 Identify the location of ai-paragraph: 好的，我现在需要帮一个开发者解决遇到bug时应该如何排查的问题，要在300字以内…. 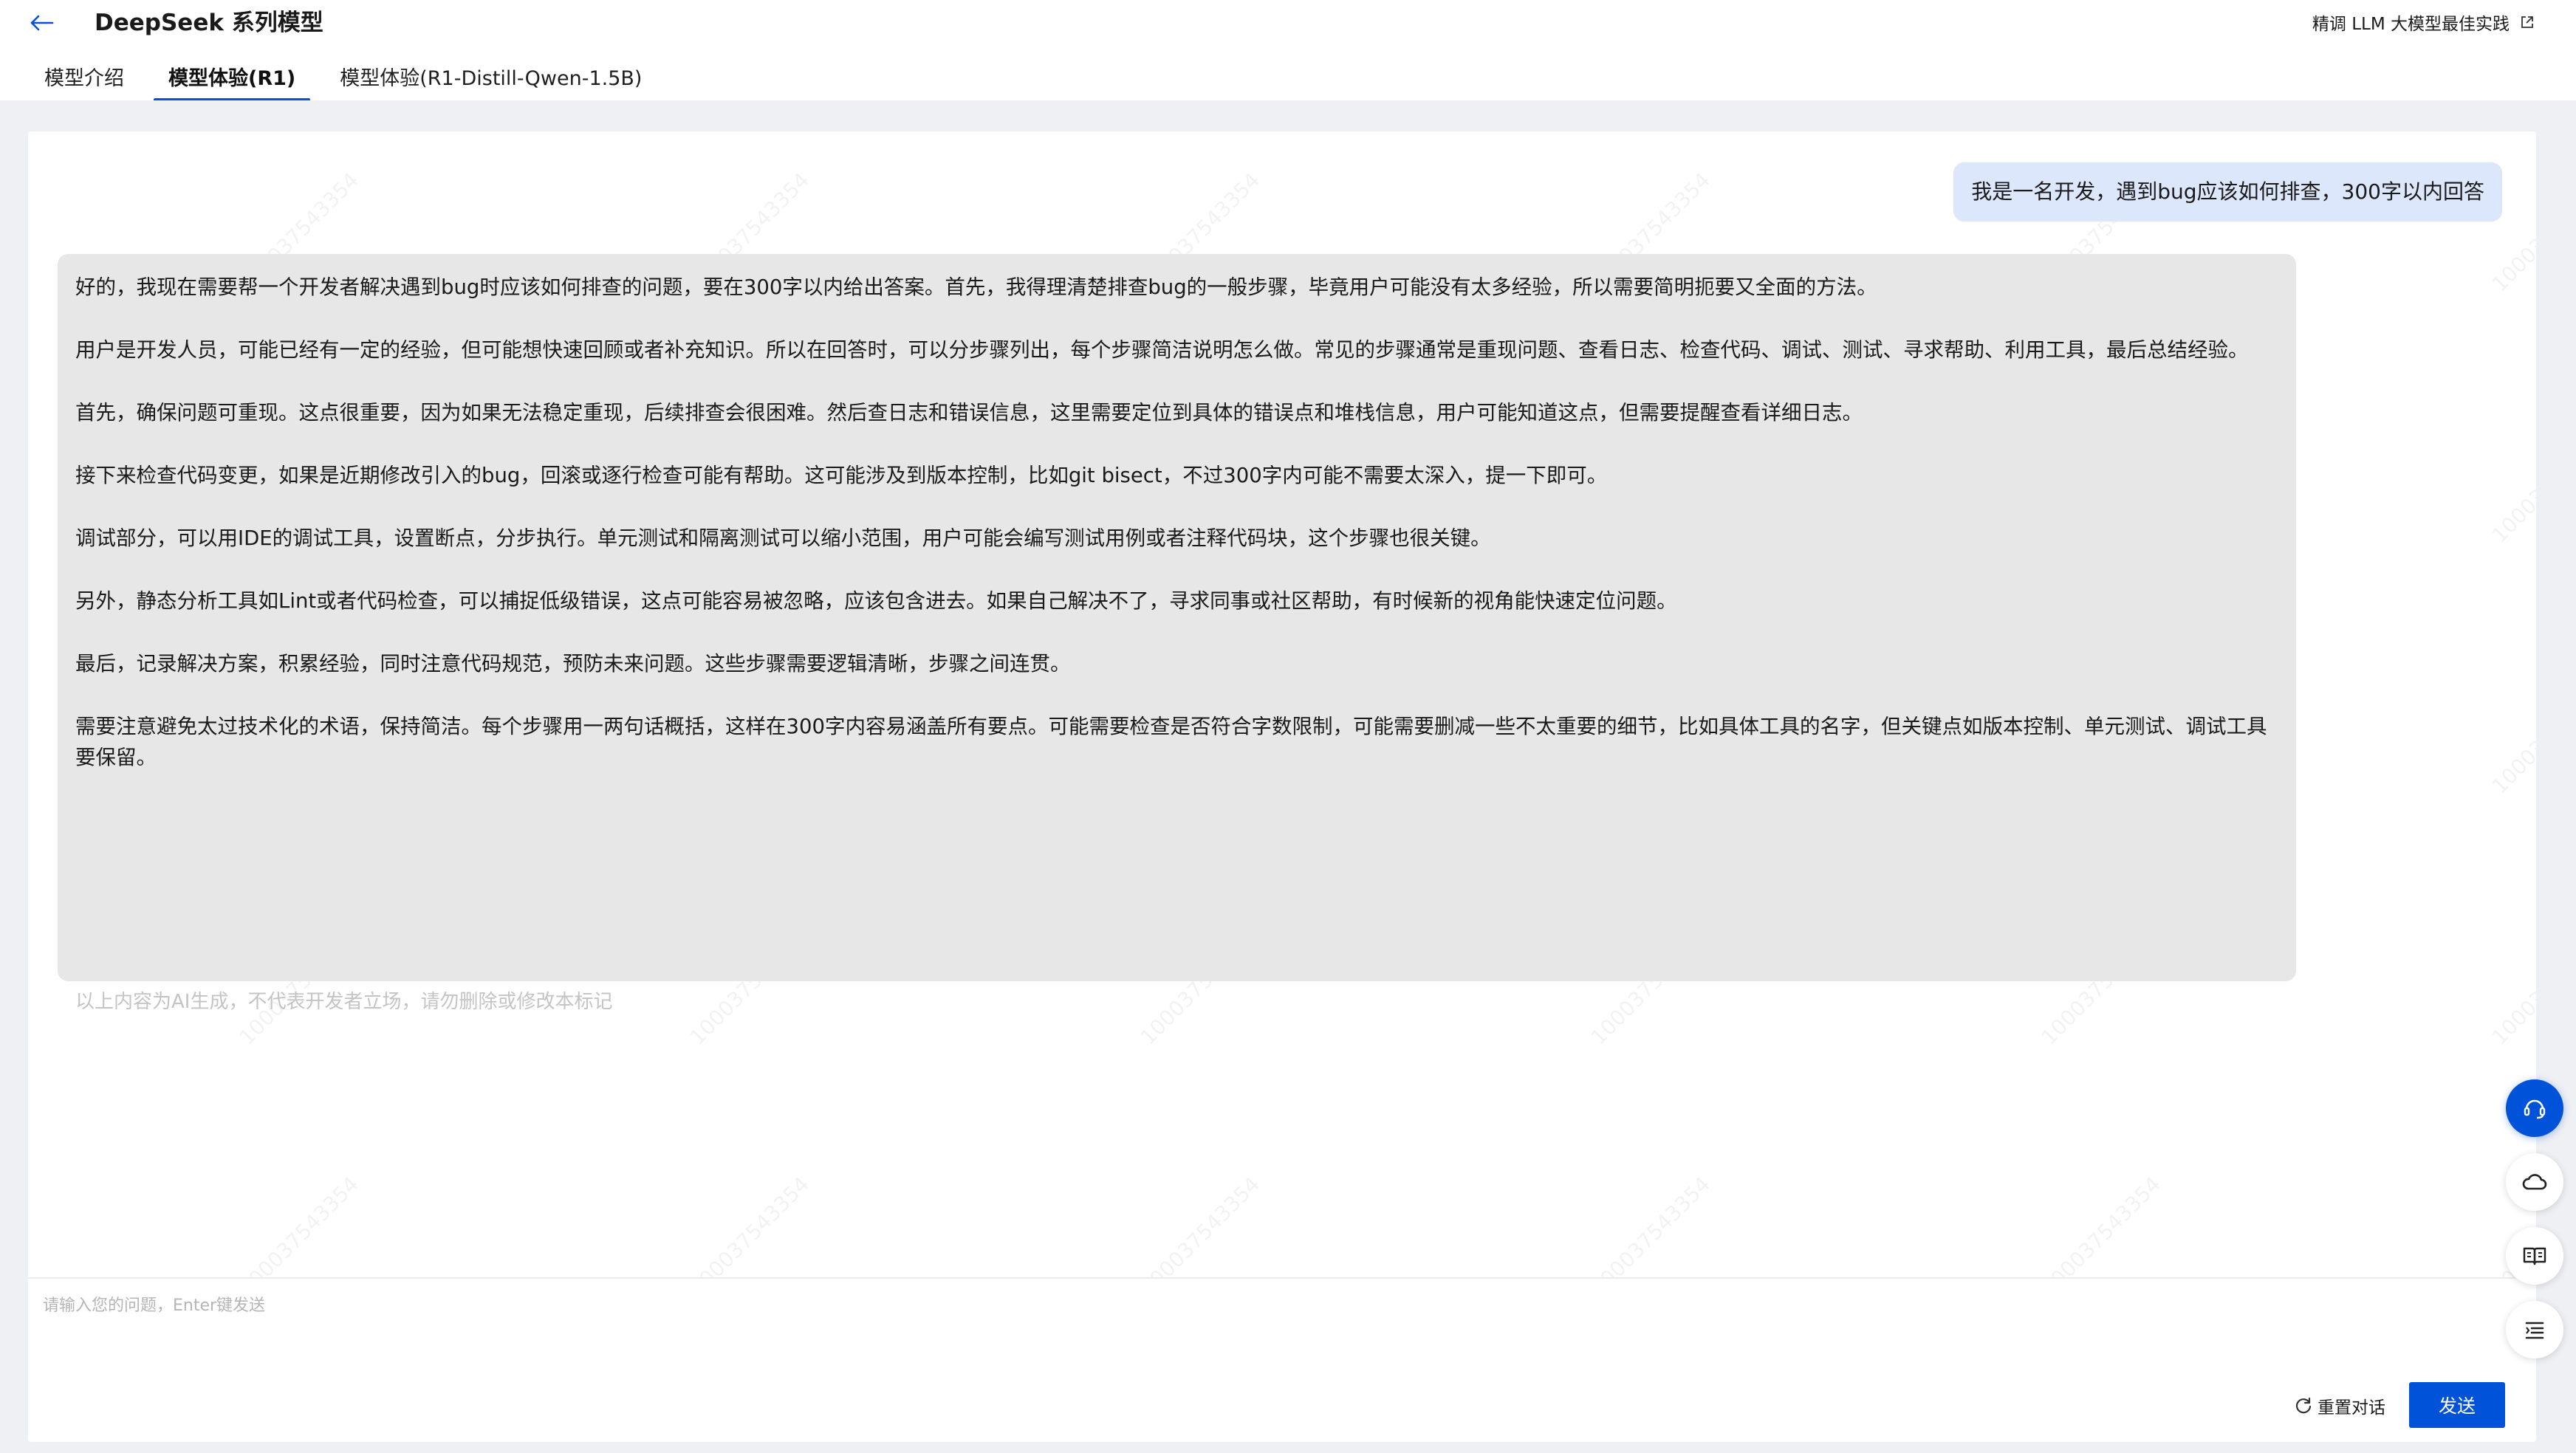
(976, 287).